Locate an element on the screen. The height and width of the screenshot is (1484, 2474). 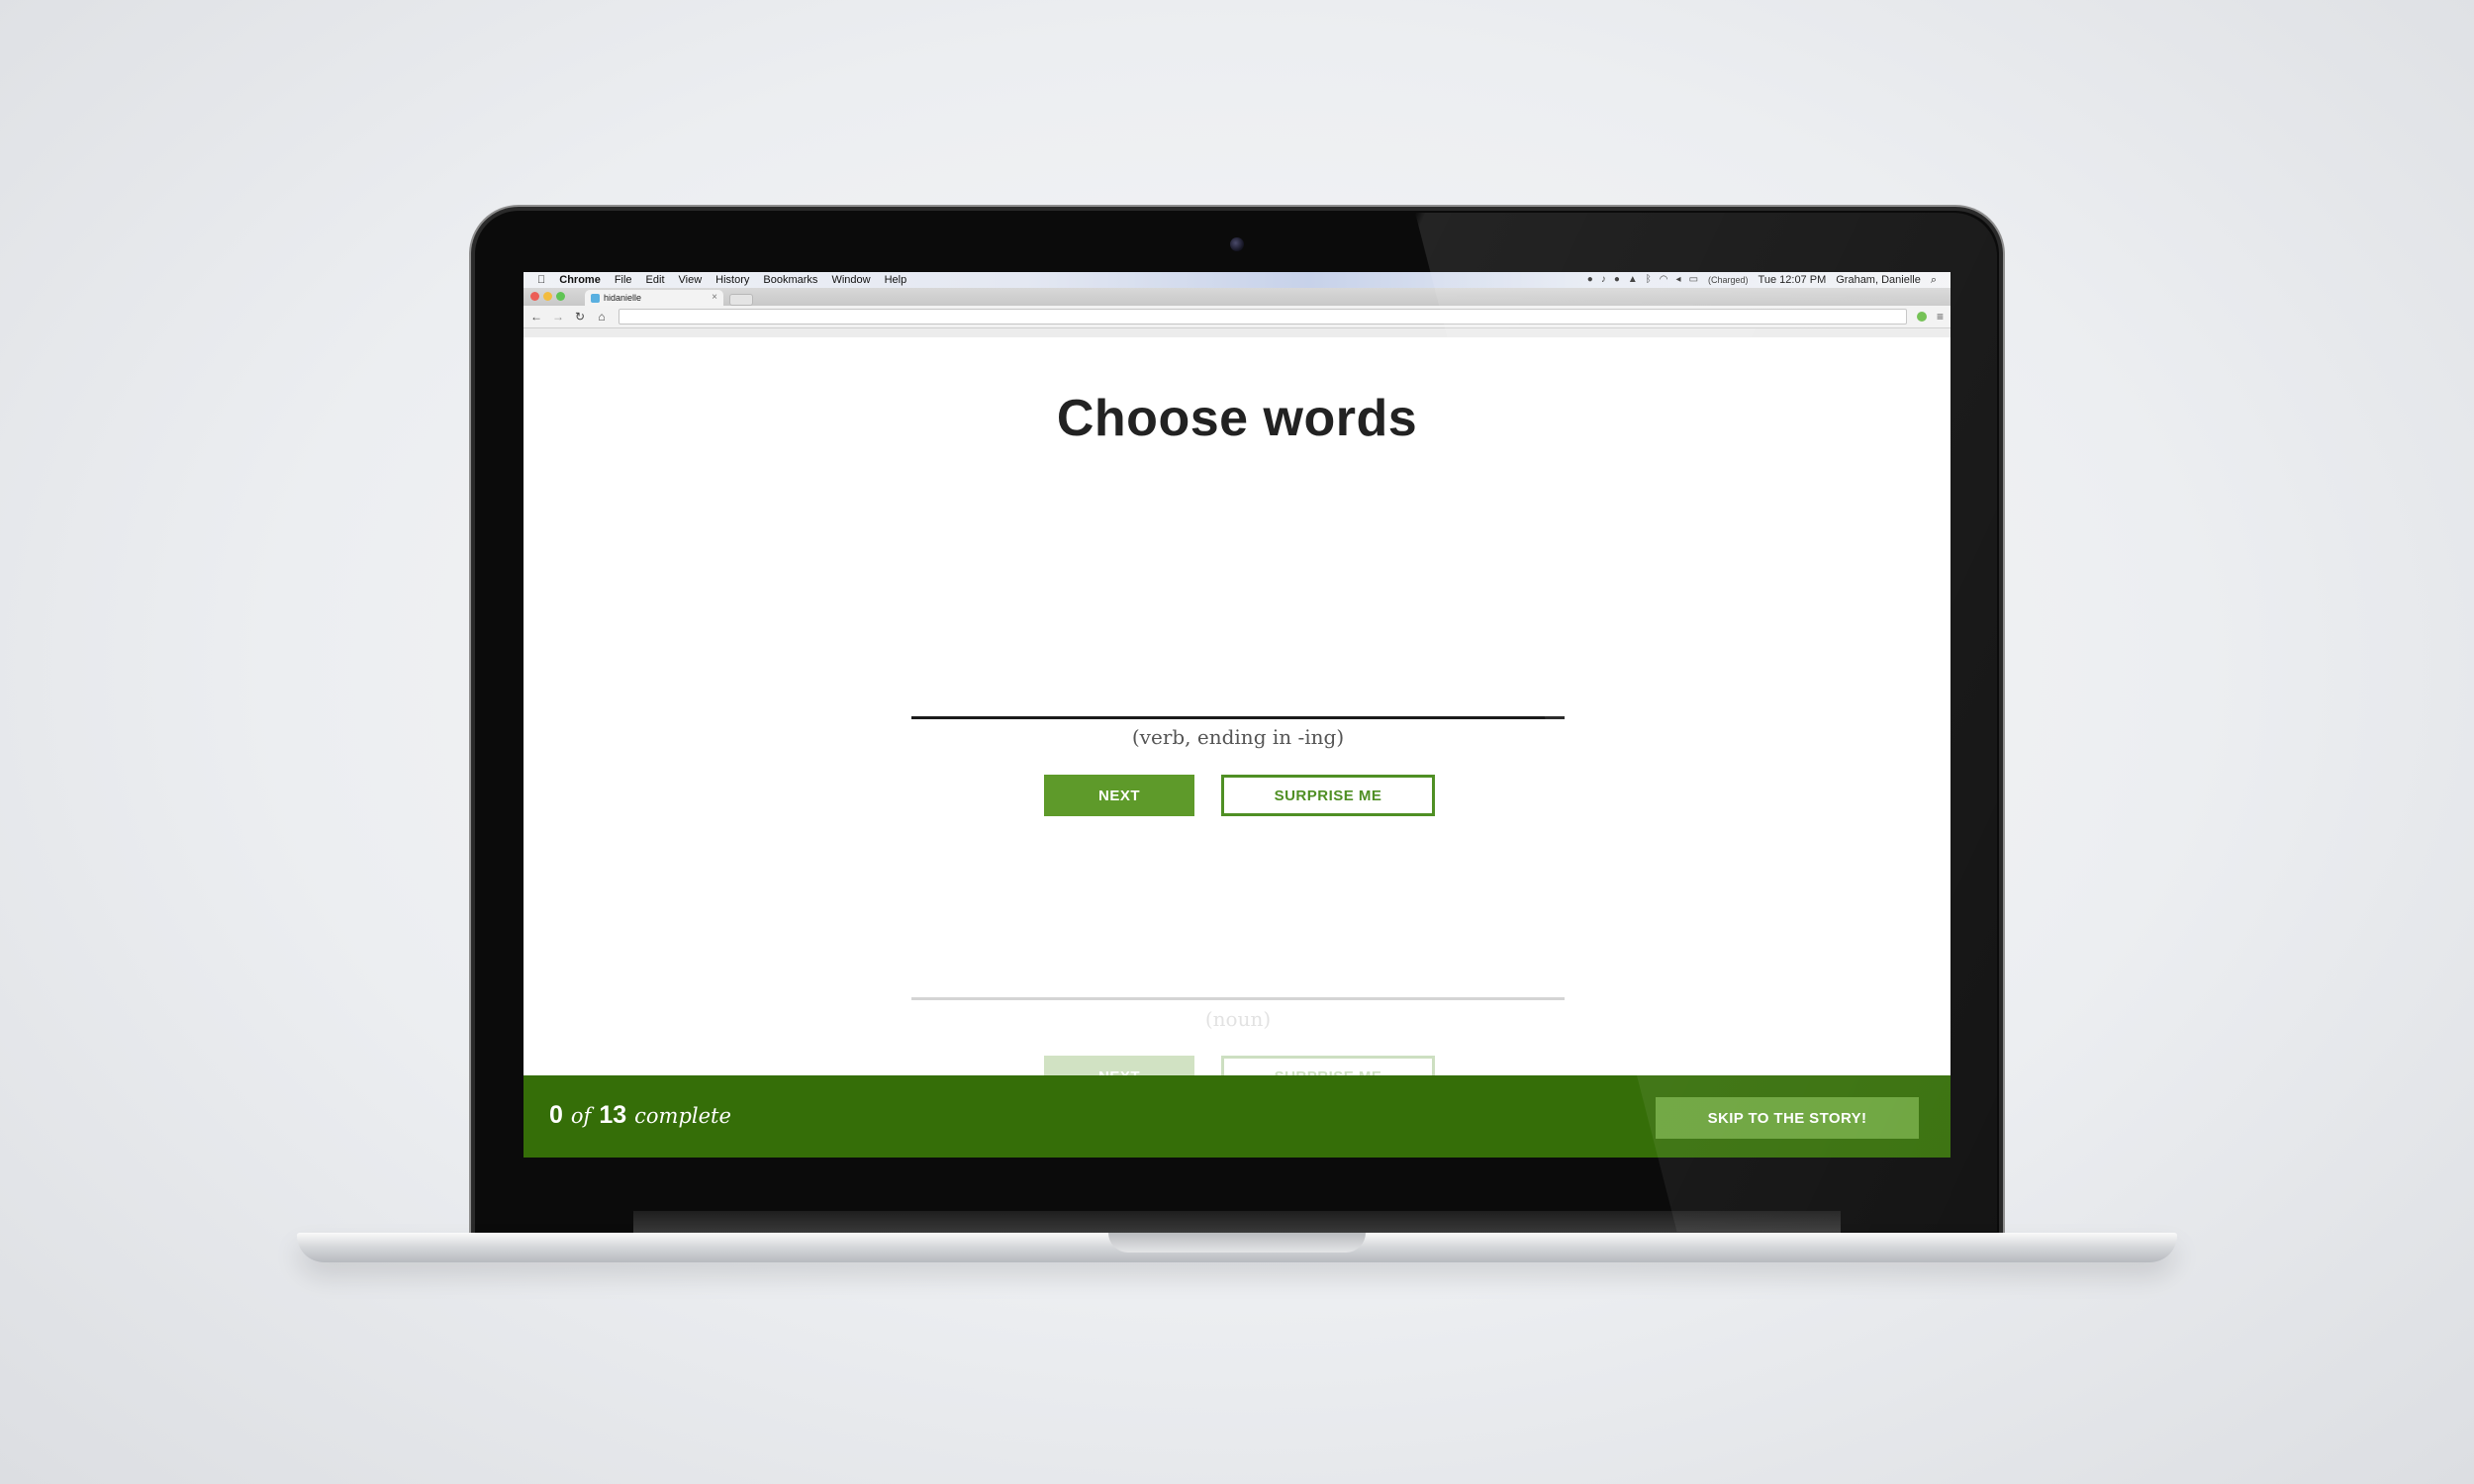
battery-status: (Charged) is located at coordinates (1729, 280).